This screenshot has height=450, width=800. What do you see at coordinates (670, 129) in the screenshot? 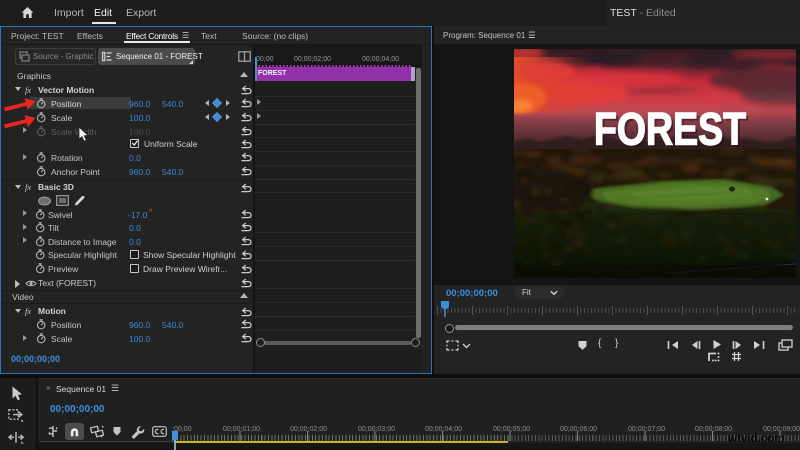
I see `svg-text: FOREST` at bounding box center [670, 129].